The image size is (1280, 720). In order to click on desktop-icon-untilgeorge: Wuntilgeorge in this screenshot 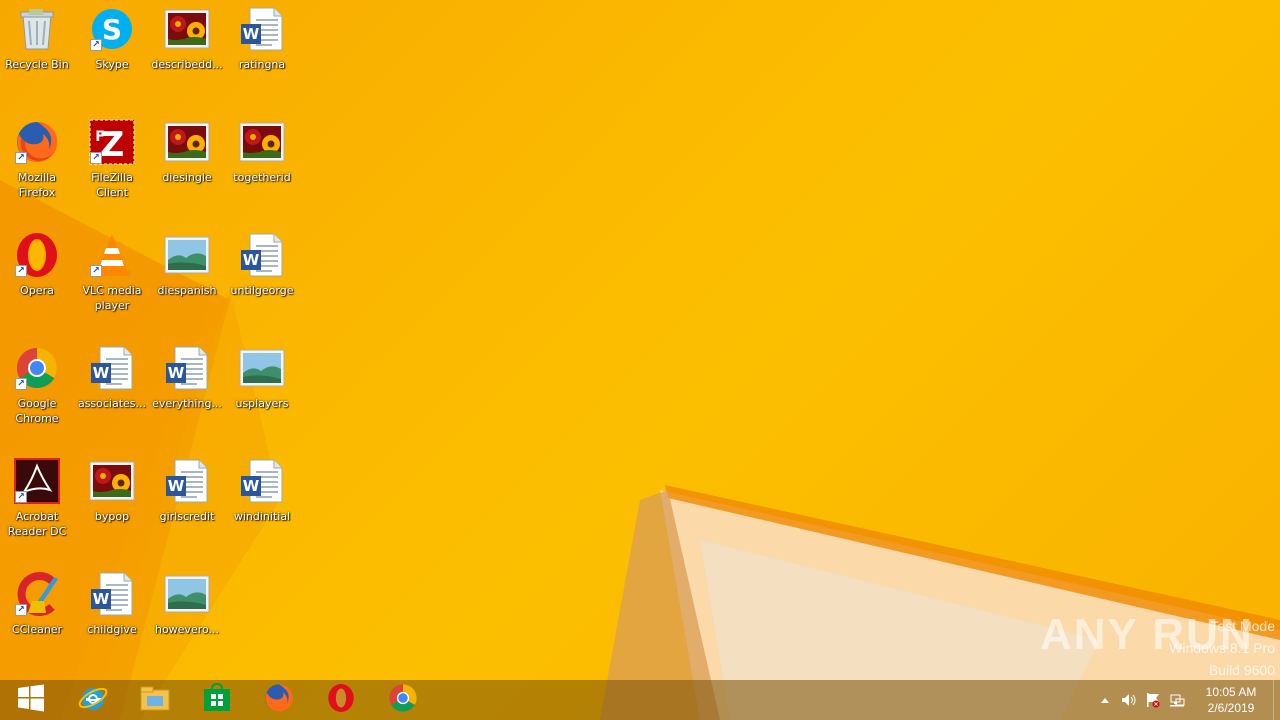, I will do `click(262, 264)`.